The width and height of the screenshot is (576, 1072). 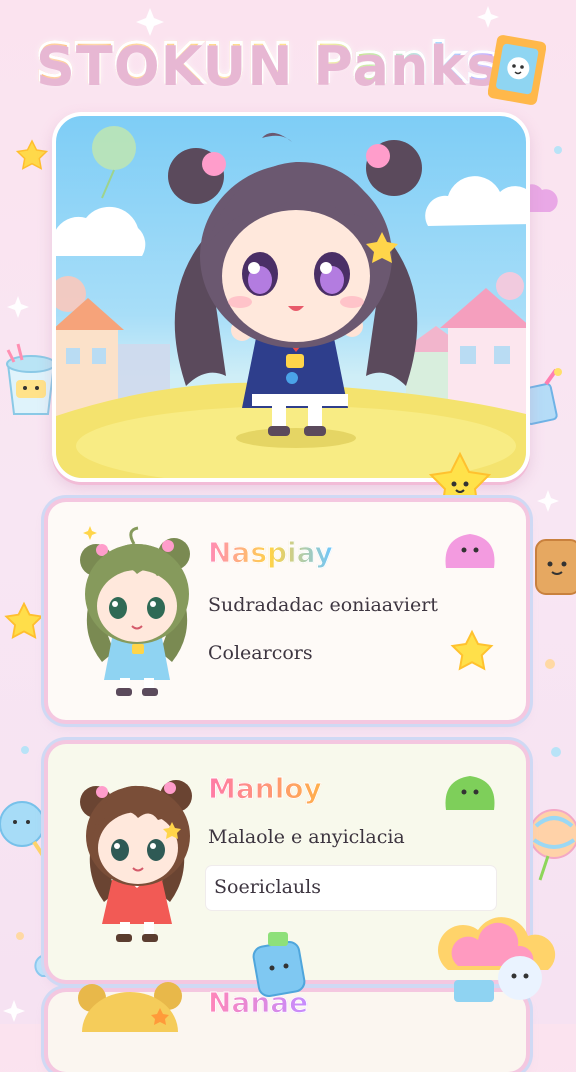 What do you see at coordinates (351, 888) in the screenshot?
I see `character-detail-field: Soericlauls` at bounding box center [351, 888].